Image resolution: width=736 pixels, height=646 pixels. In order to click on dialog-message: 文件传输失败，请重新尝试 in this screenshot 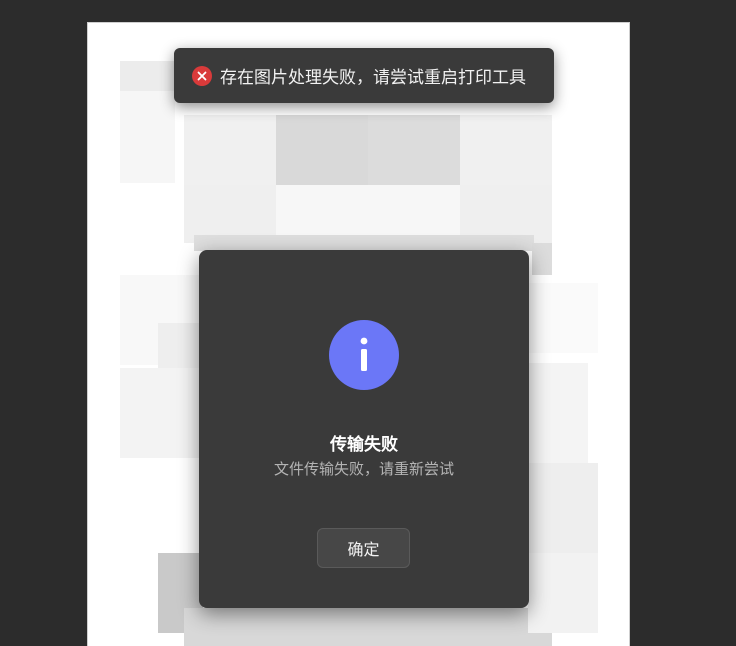, I will do `click(363, 469)`.